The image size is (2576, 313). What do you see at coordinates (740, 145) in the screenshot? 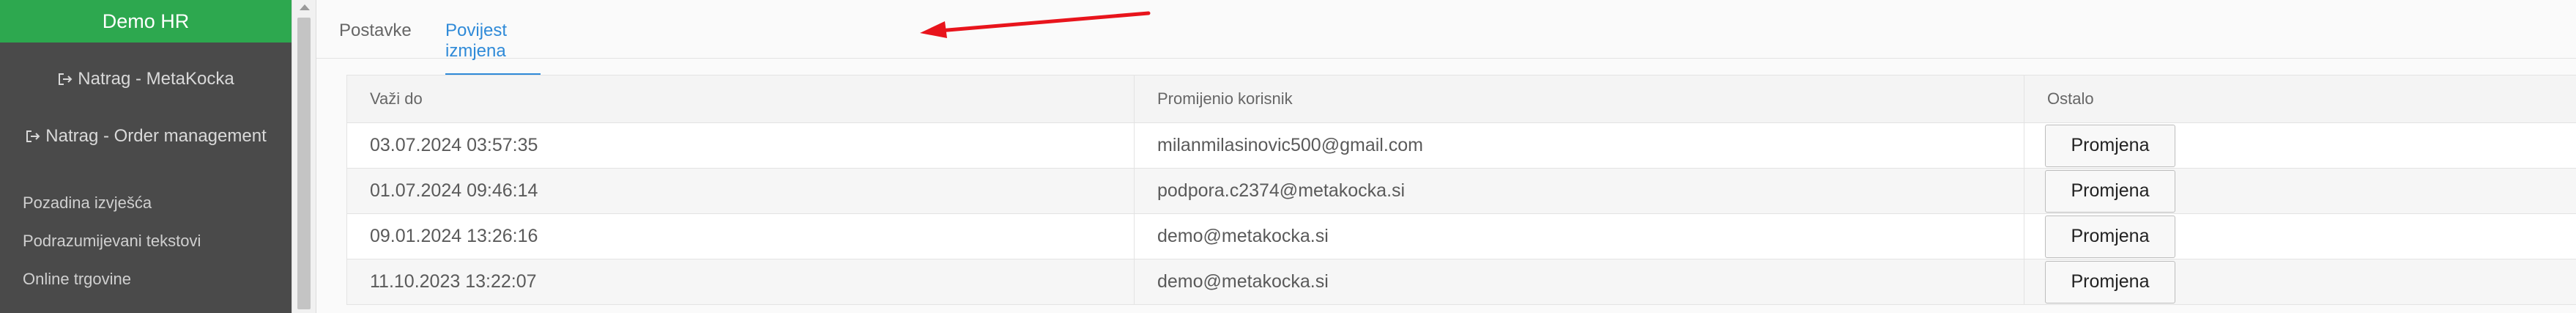
I see `valid-until-cell: 03.07.2024 03:57:35` at bounding box center [740, 145].